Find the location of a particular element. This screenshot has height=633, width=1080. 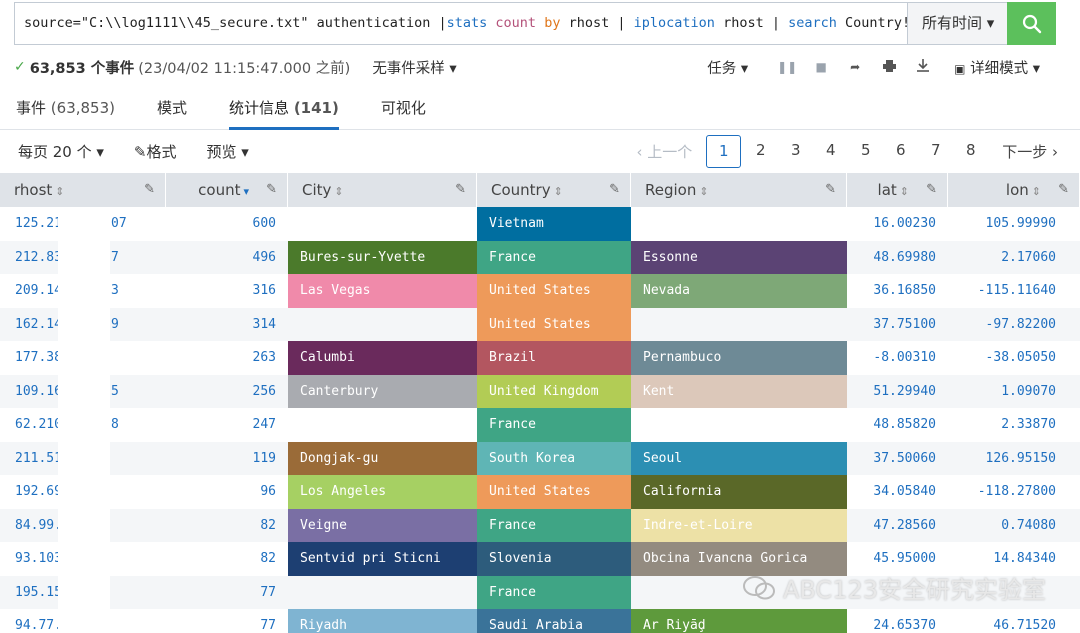

cell-region: Seoul is located at coordinates (739, 458).